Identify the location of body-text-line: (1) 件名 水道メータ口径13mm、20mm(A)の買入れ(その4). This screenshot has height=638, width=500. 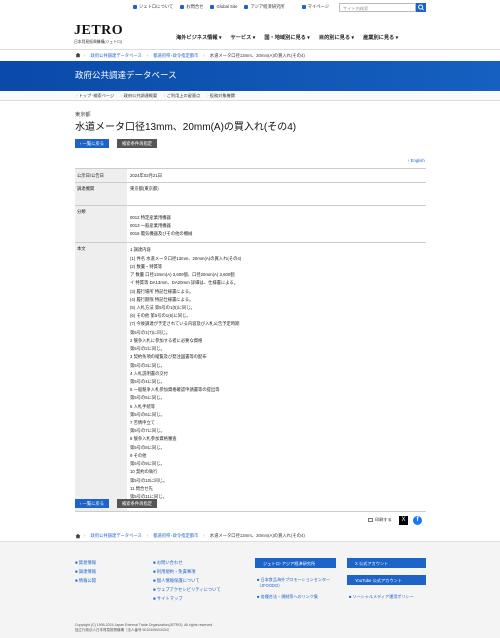
(186, 258).